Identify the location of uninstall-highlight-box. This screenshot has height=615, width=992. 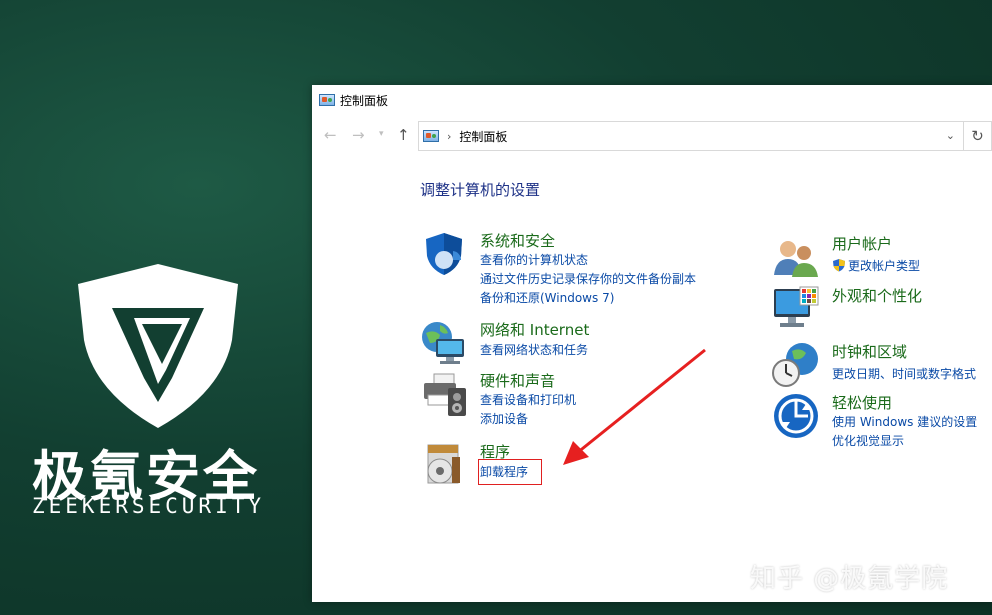
(510, 472).